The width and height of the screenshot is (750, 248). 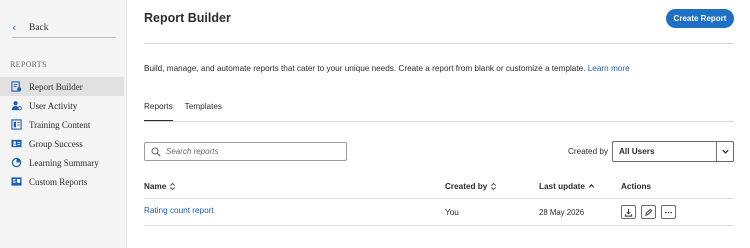 I want to click on sidebar-item-label: Training Content, so click(x=60, y=124).